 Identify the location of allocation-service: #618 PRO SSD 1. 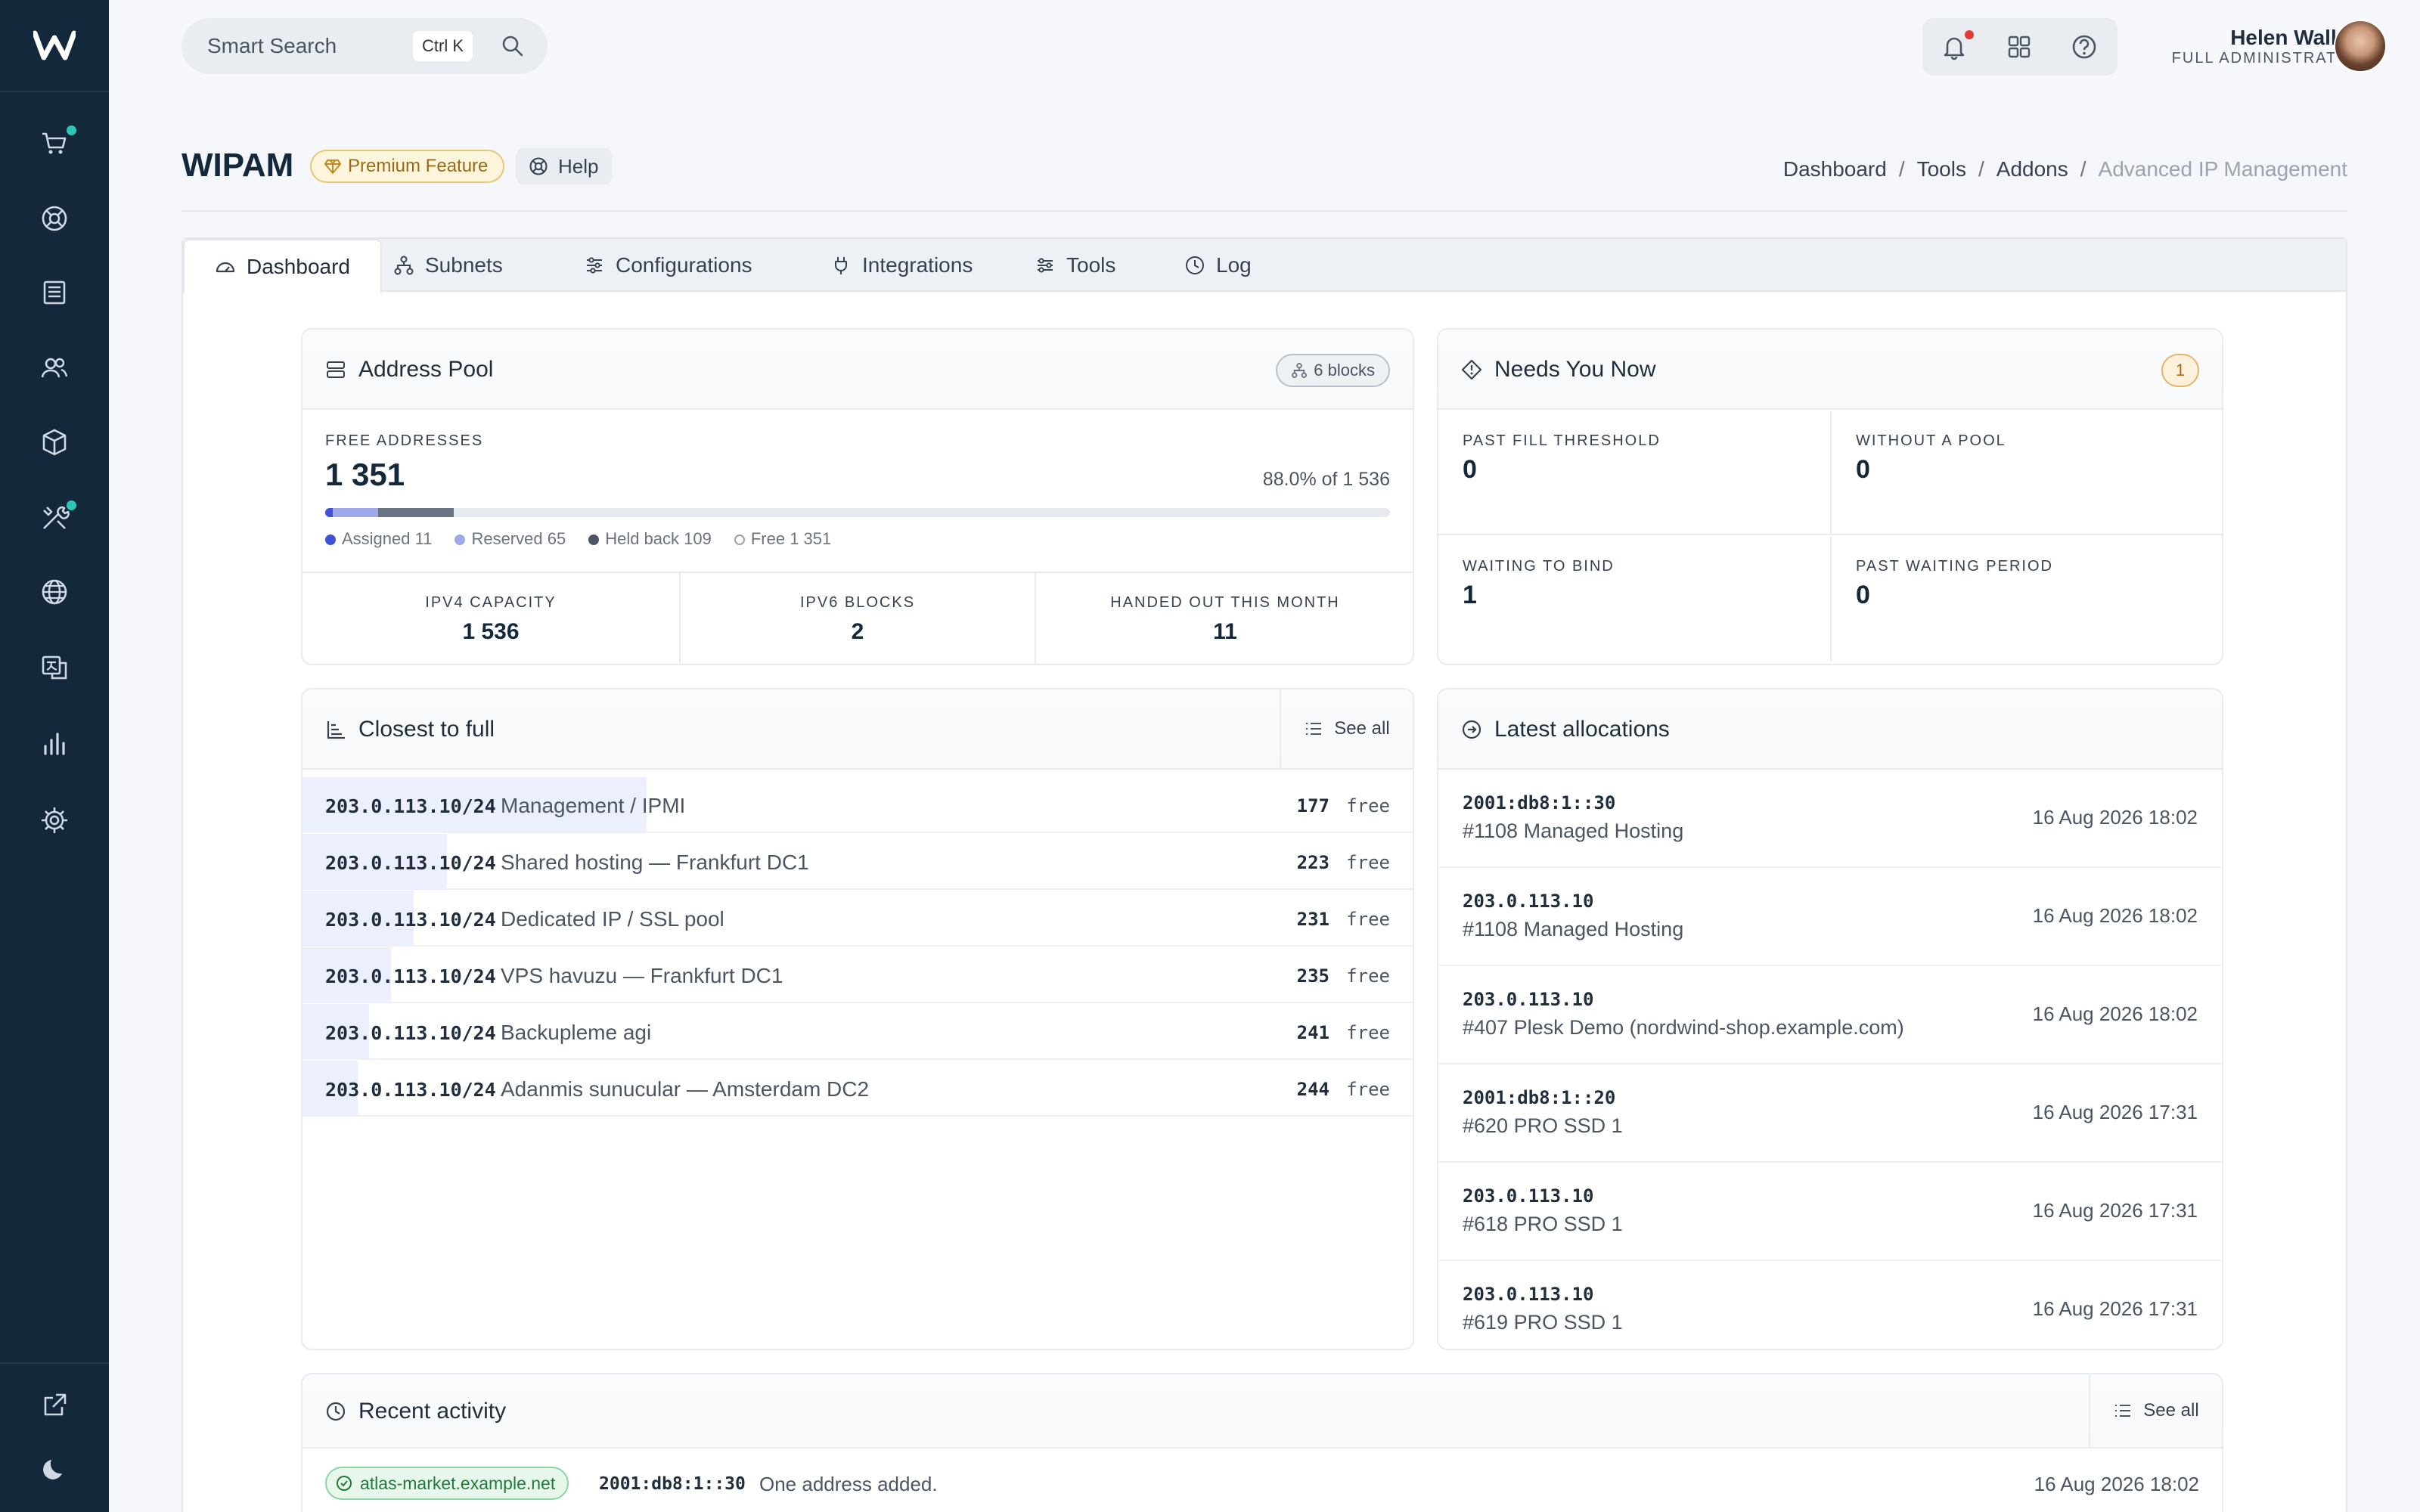
(1543, 1225).